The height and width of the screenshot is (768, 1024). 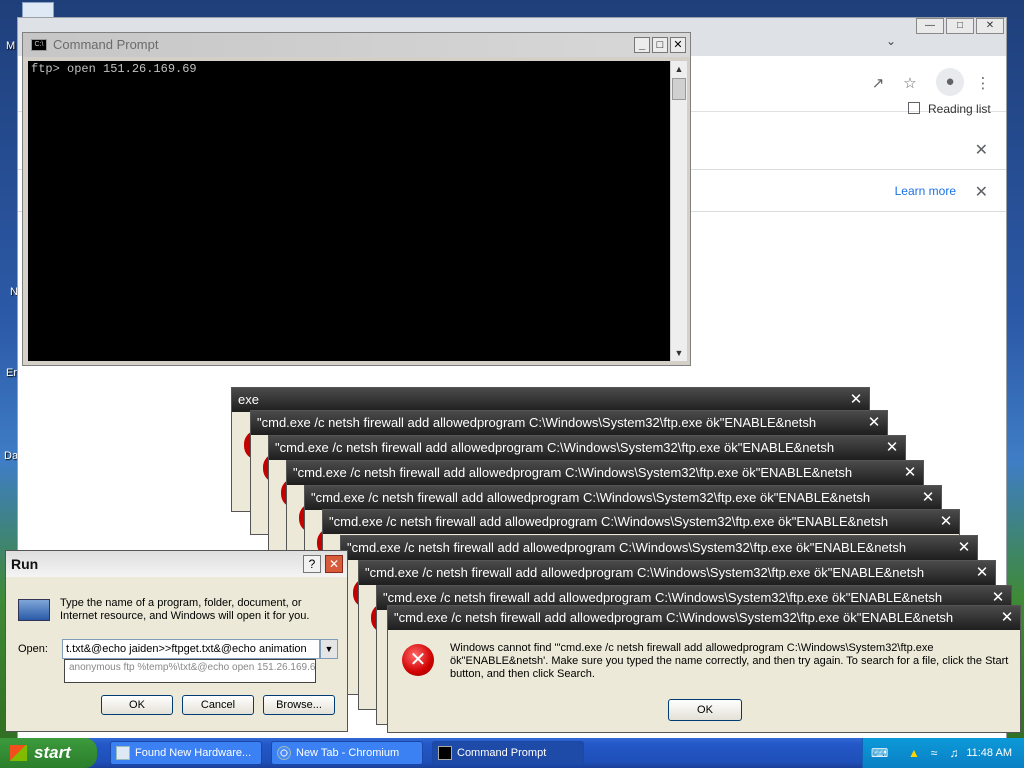 What do you see at coordinates (959, 109) in the screenshot?
I see `reading-list-label: Reading list` at bounding box center [959, 109].